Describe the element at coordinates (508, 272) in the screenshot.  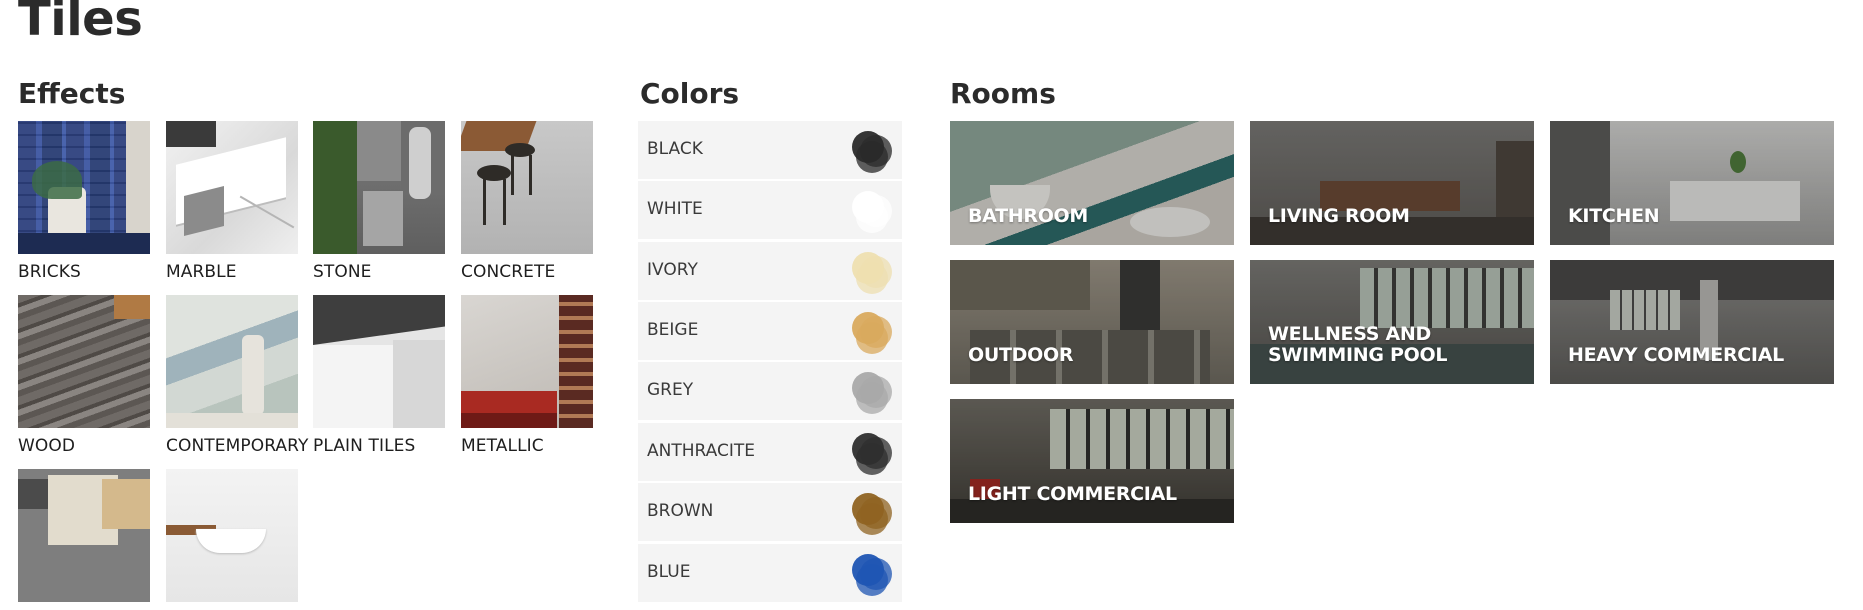
I see `effect-label: CONCRETE` at that location.